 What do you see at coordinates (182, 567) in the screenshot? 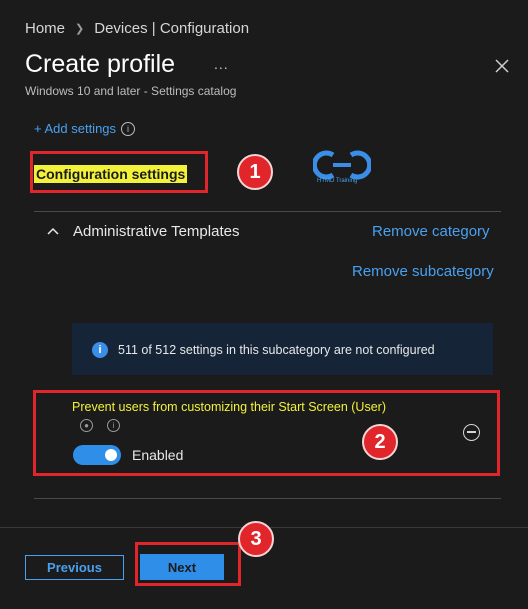
I see `next-button: Next` at bounding box center [182, 567].